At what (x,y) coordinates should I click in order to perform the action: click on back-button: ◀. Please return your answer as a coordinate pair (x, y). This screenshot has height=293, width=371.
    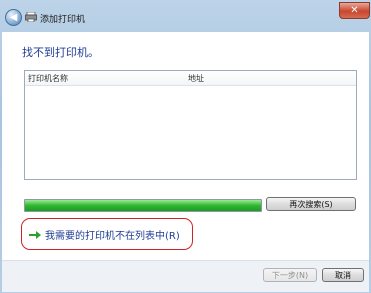
    Looking at the image, I should click on (13, 17).